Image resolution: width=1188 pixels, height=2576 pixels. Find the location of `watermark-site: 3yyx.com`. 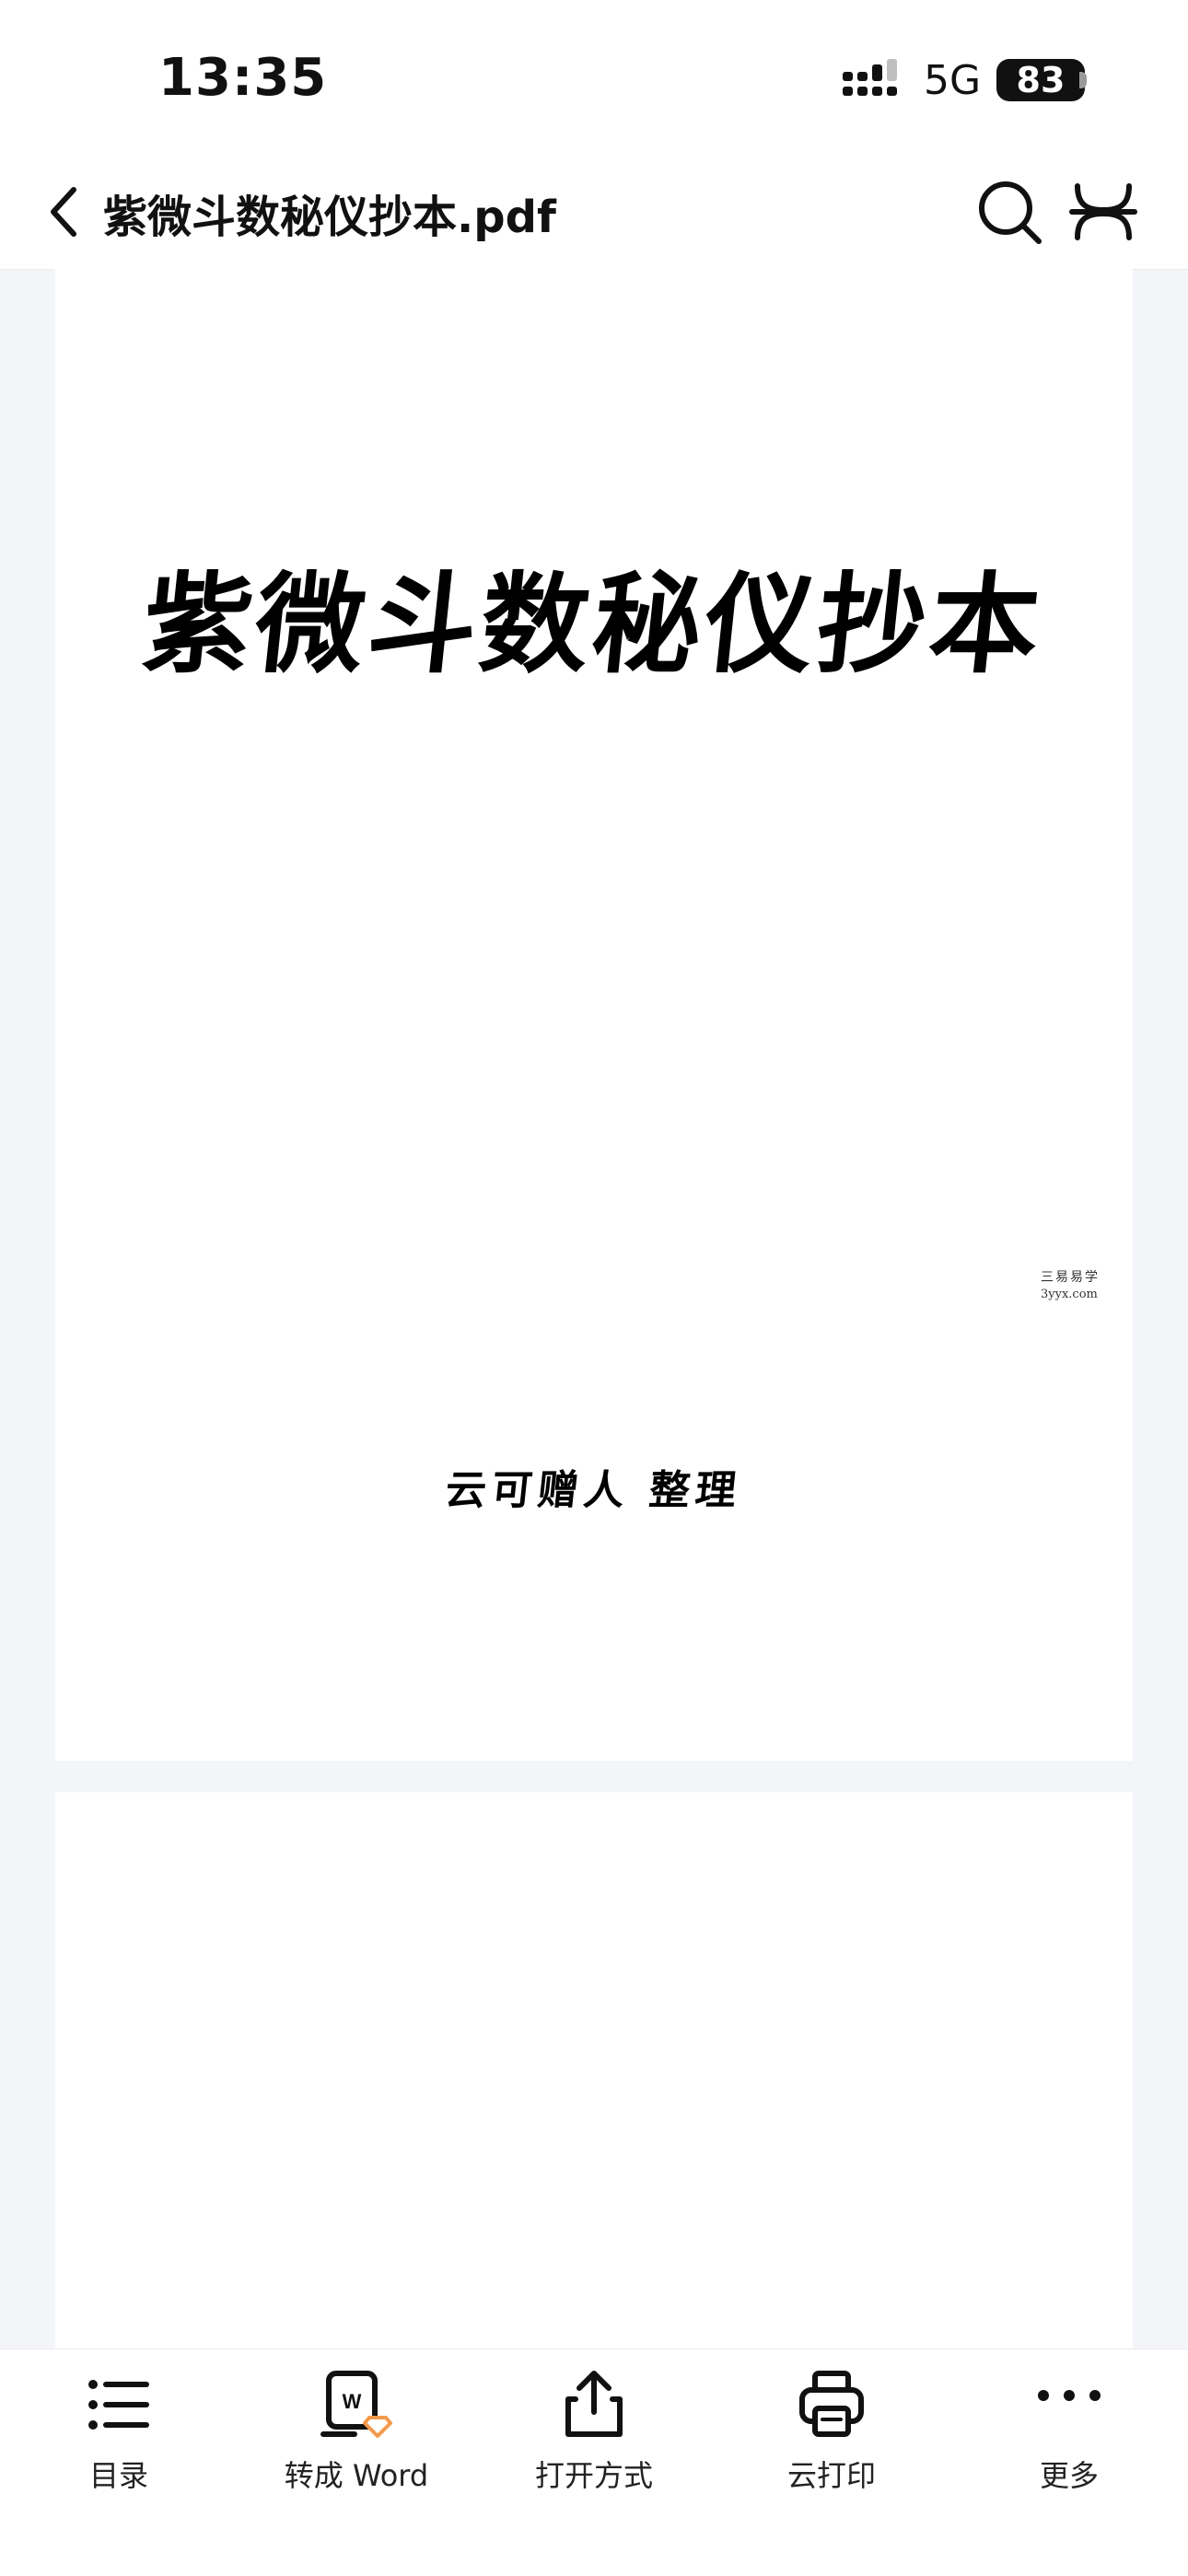

watermark-site: 3yyx.com is located at coordinates (1069, 1294).